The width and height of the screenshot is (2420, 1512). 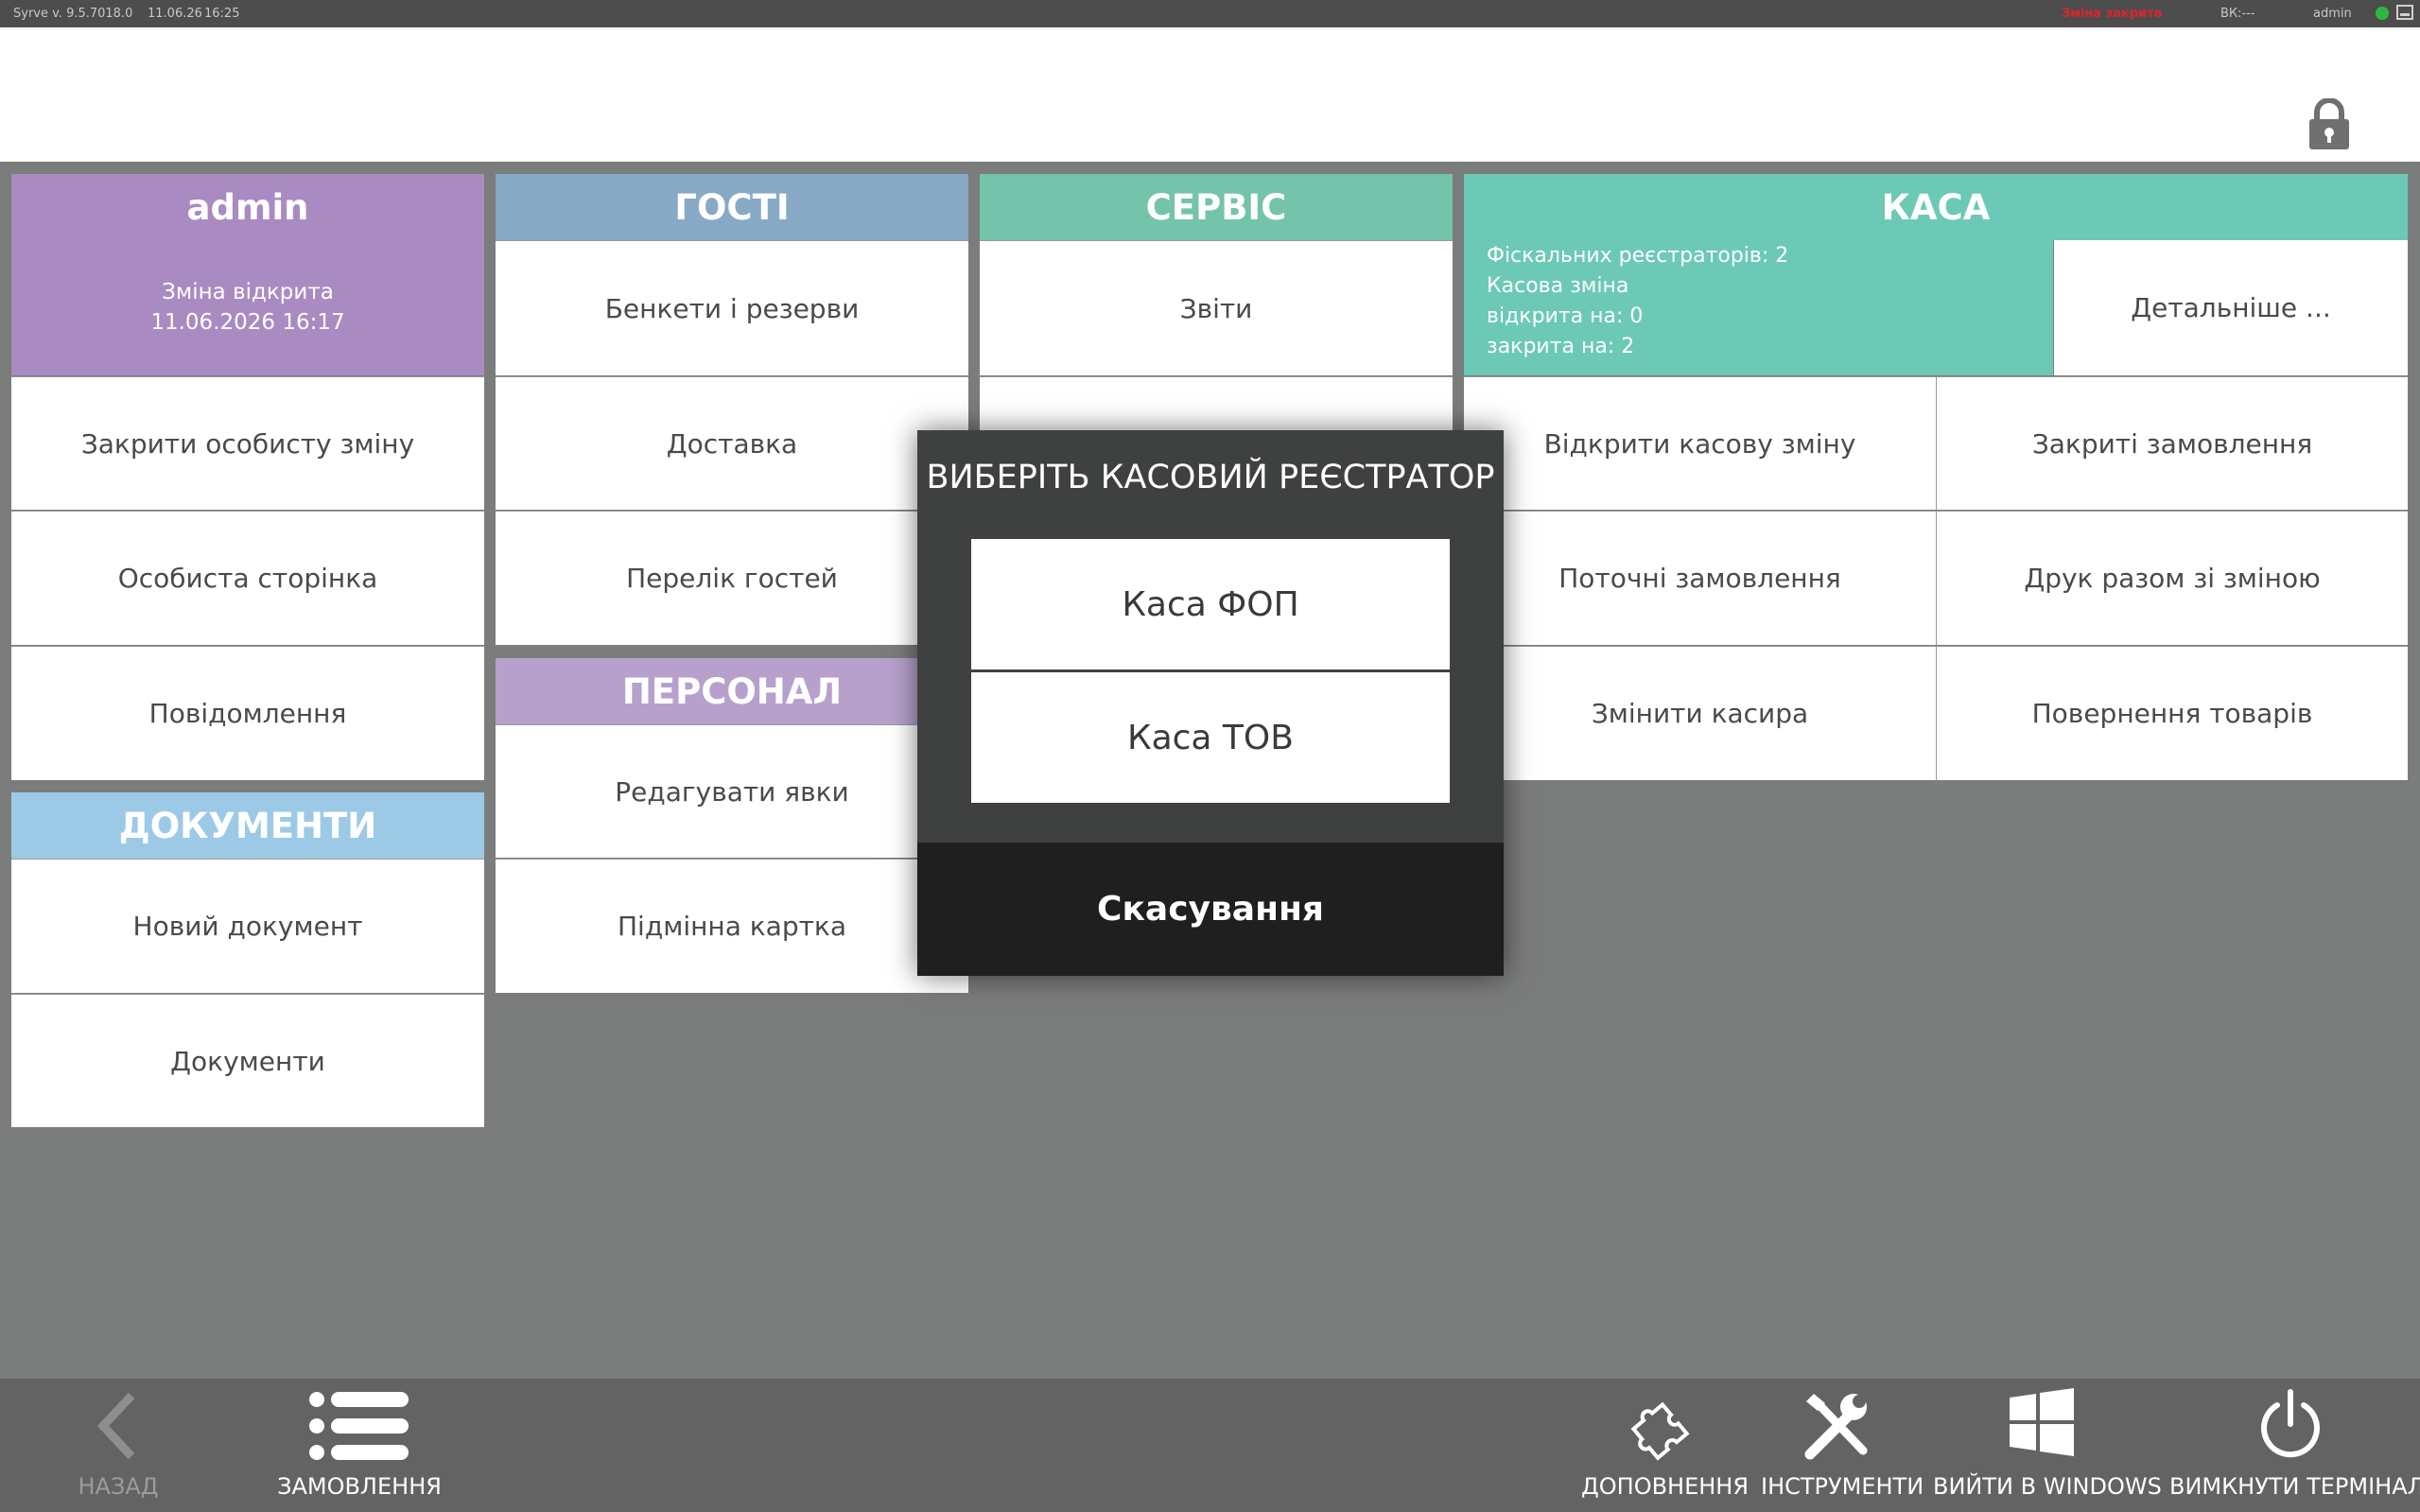 What do you see at coordinates (1217, 308) in the screenshot?
I see `reports-button: Звіти` at bounding box center [1217, 308].